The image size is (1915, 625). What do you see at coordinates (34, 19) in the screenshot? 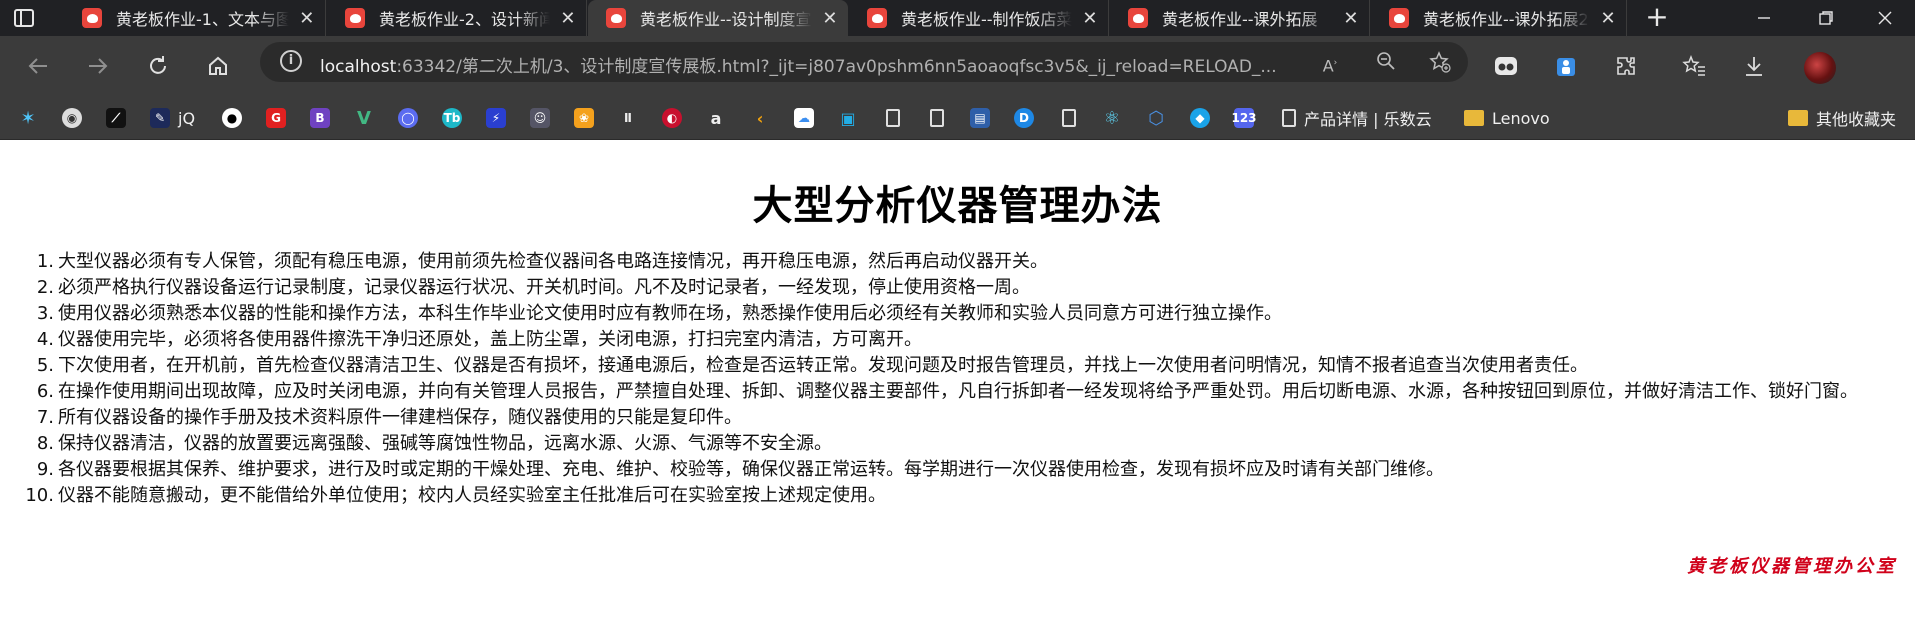
I see `tab-actions-icon` at bounding box center [34, 19].